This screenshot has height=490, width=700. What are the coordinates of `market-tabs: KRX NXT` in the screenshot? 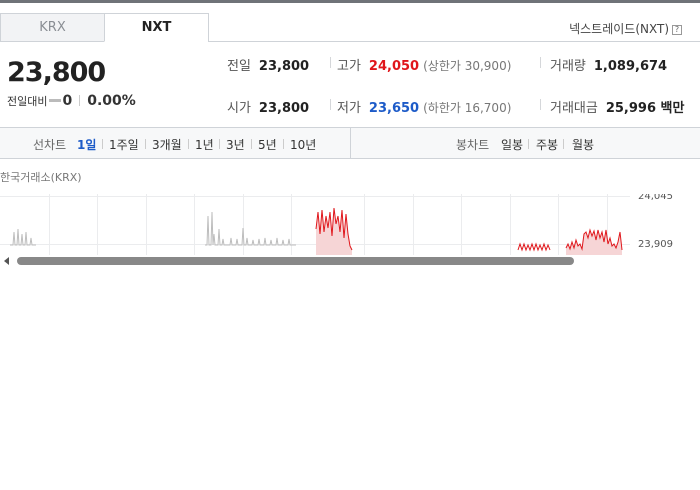 It's located at (105, 27).